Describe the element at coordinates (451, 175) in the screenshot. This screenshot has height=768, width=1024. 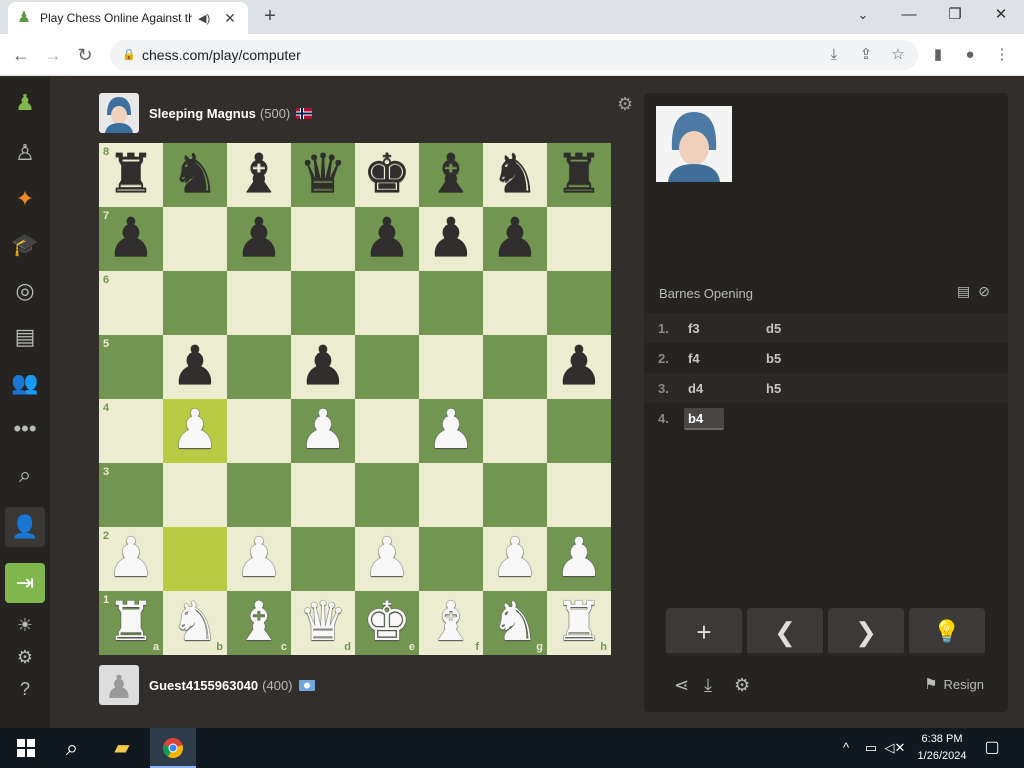
I see `square-f8: ♝` at that location.